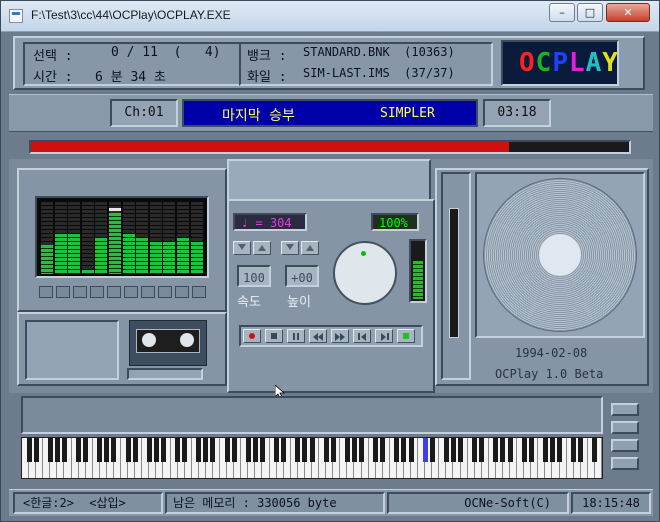 This screenshot has height=522, width=660. What do you see at coordinates (262, 248) in the screenshot?
I see `speed-up-button` at bounding box center [262, 248].